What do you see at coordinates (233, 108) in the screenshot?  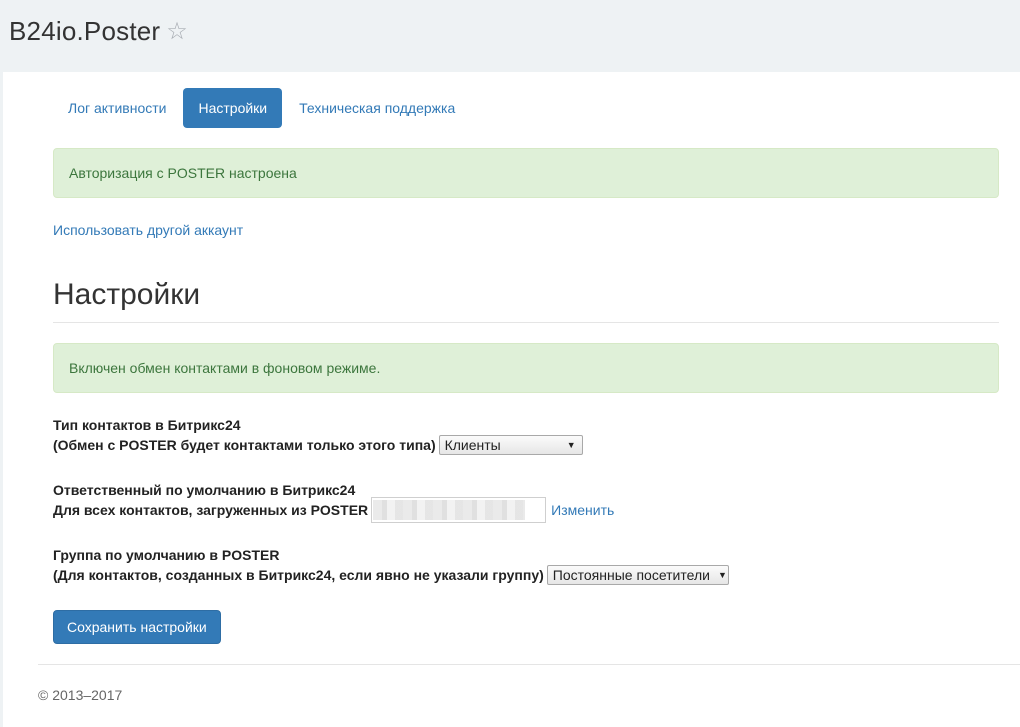 I see `tab-settings: Настройки` at bounding box center [233, 108].